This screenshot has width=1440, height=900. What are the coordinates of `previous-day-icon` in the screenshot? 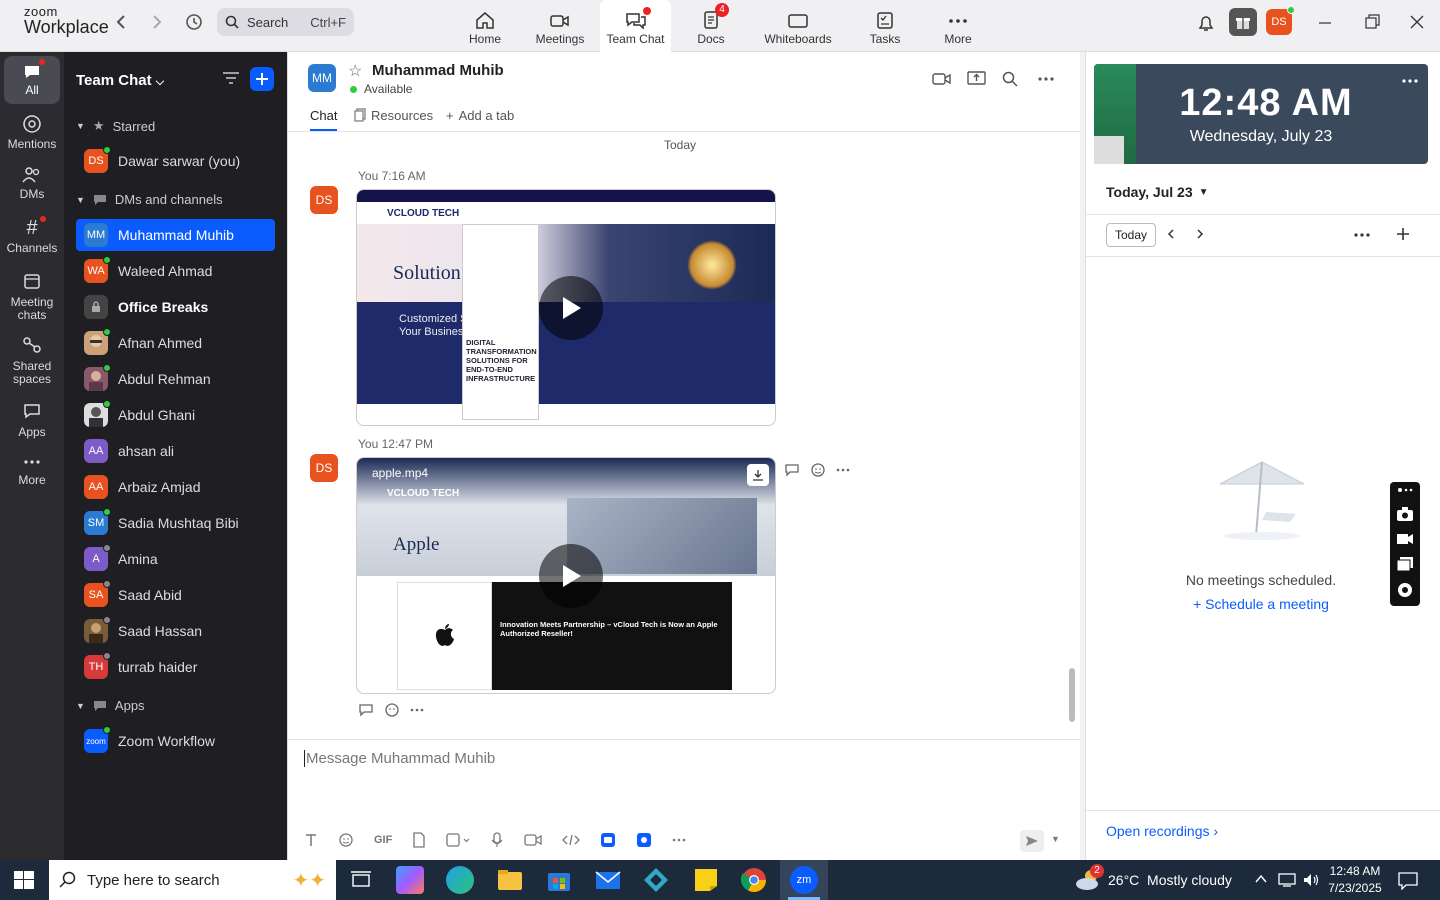 It's located at (1171, 234).